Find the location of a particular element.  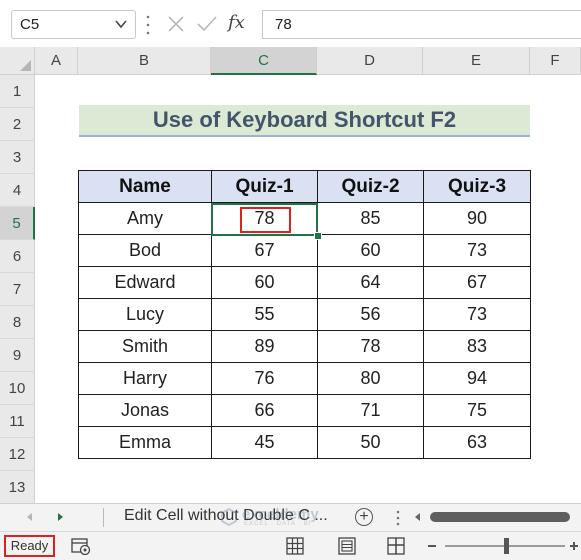

enter-check-icon is located at coordinates (207, 24).